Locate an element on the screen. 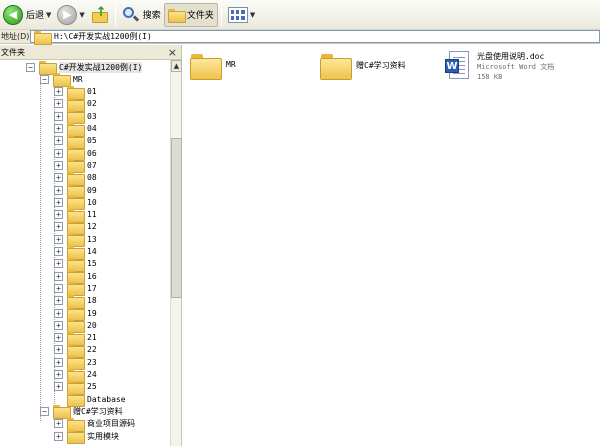 The width and height of the screenshot is (600, 446). forward-arrow-icon: ▶ is located at coordinates (67, 14).